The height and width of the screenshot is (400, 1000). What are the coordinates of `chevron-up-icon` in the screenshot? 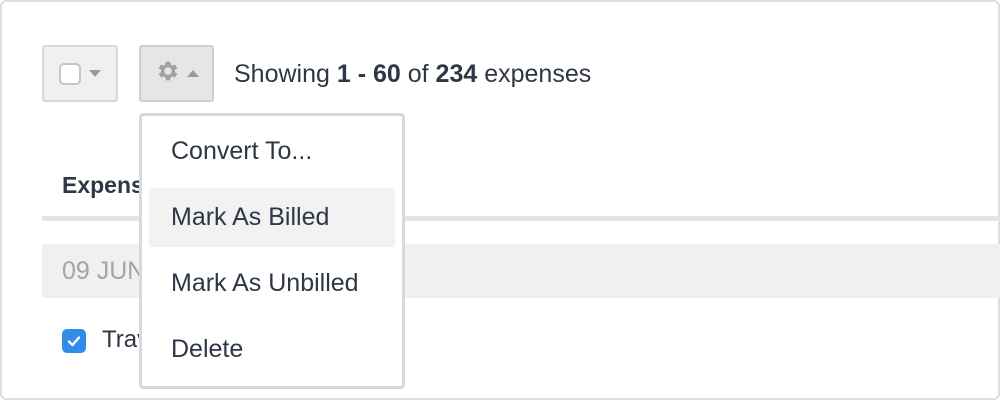 It's located at (192, 73).